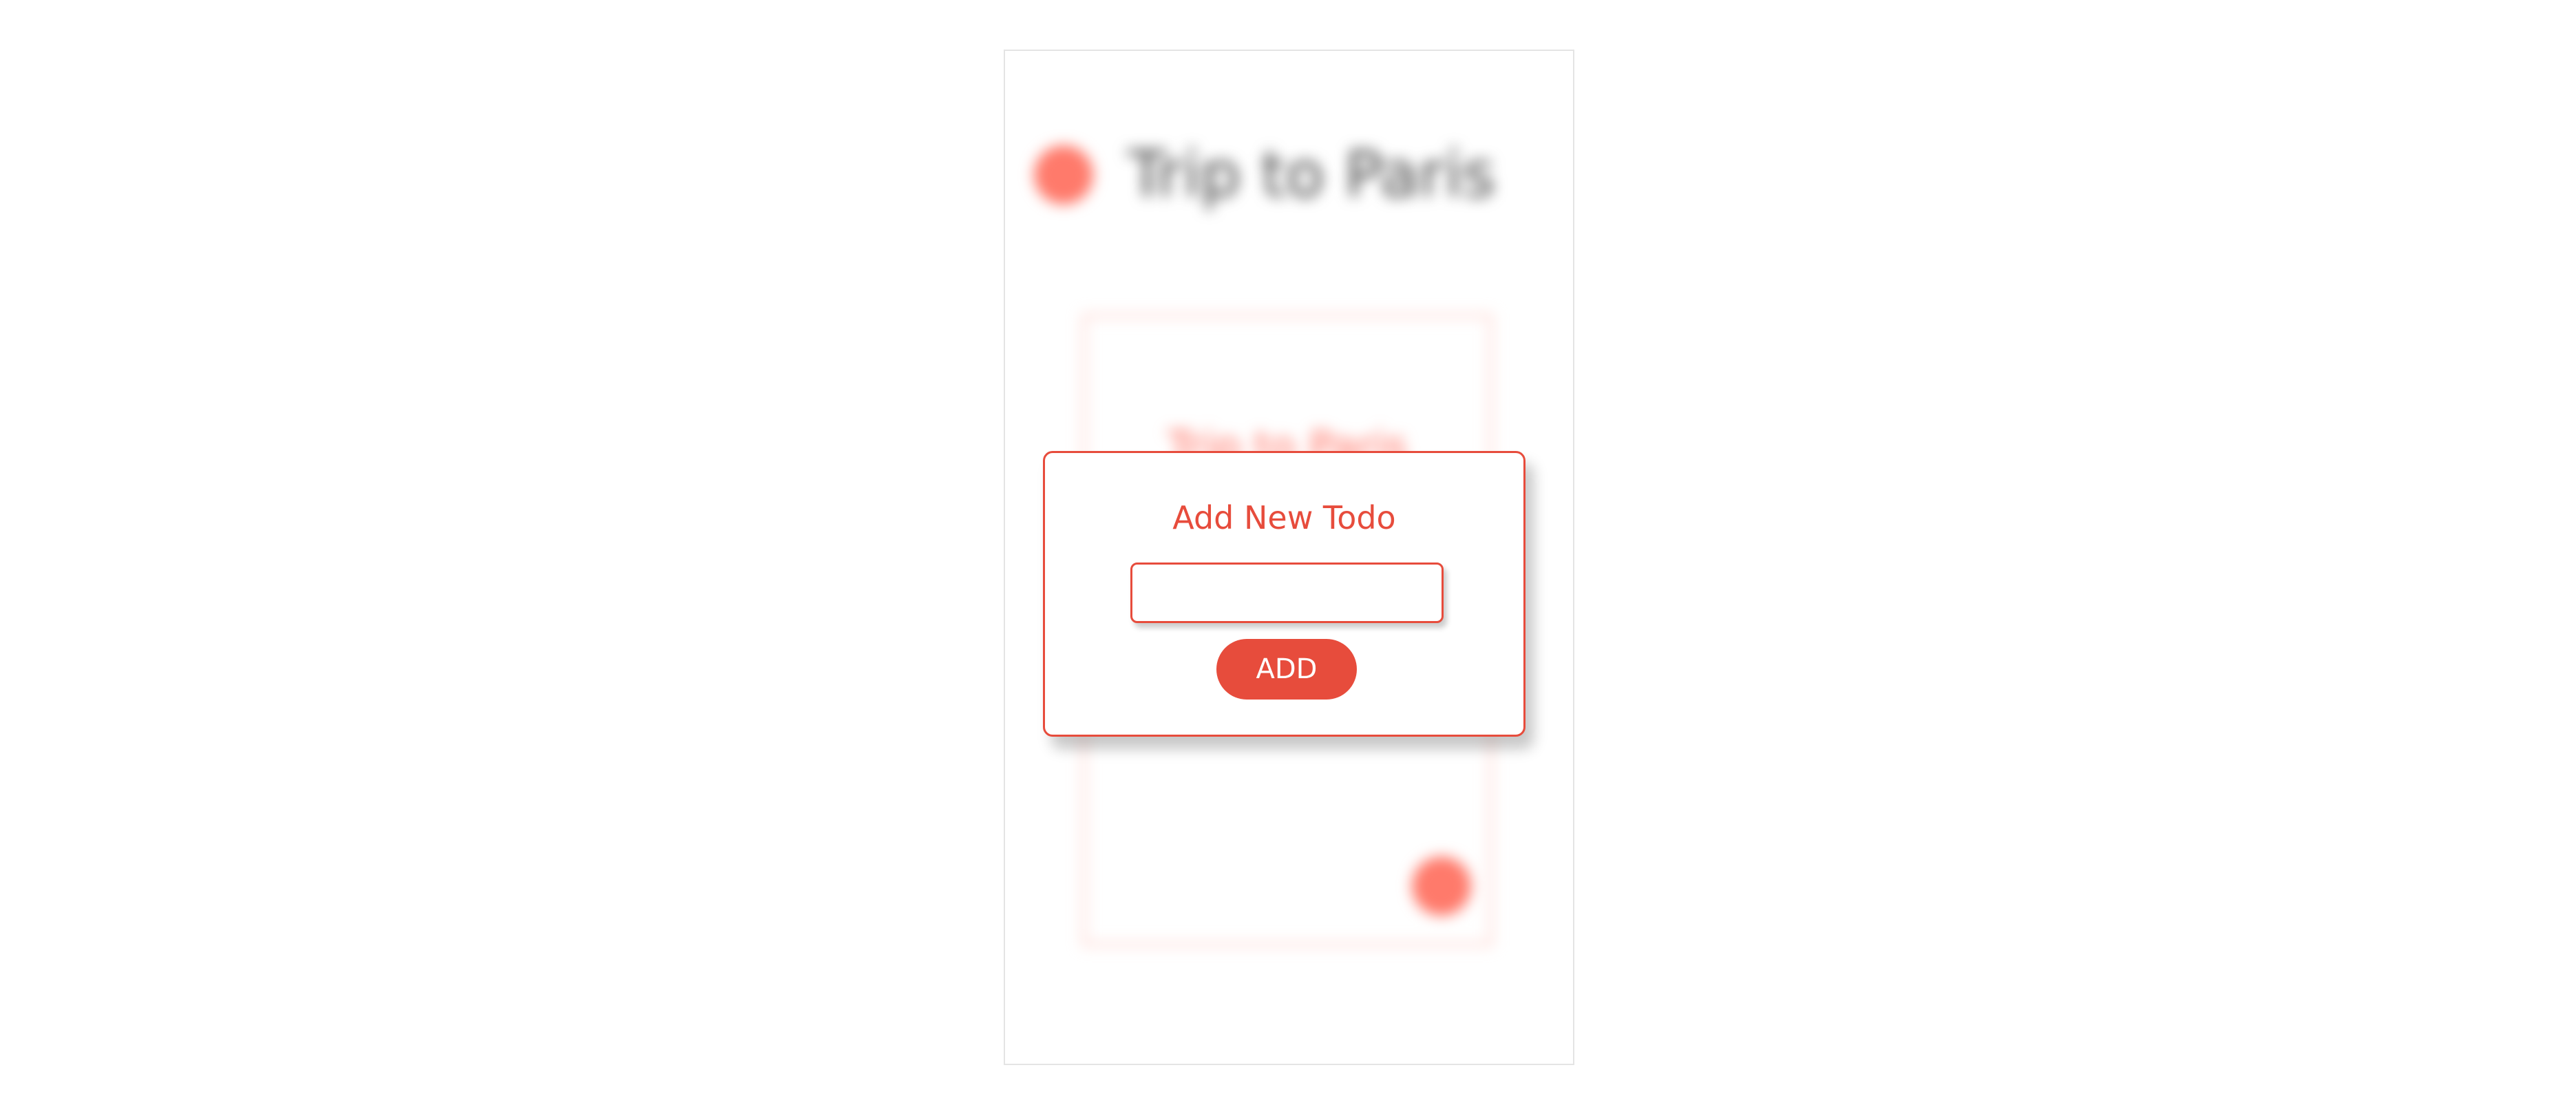  I want to click on todo-input, so click(1287, 593).